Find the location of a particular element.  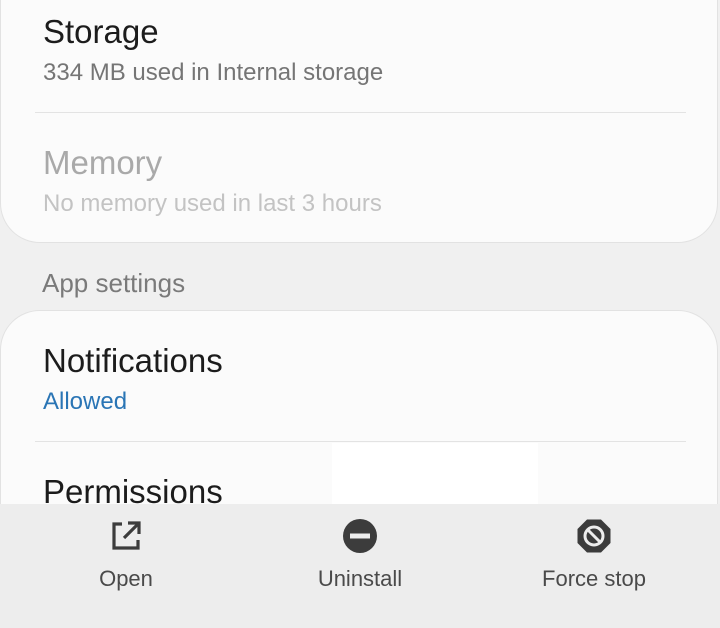

open-external-icon is located at coordinates (126, 535).